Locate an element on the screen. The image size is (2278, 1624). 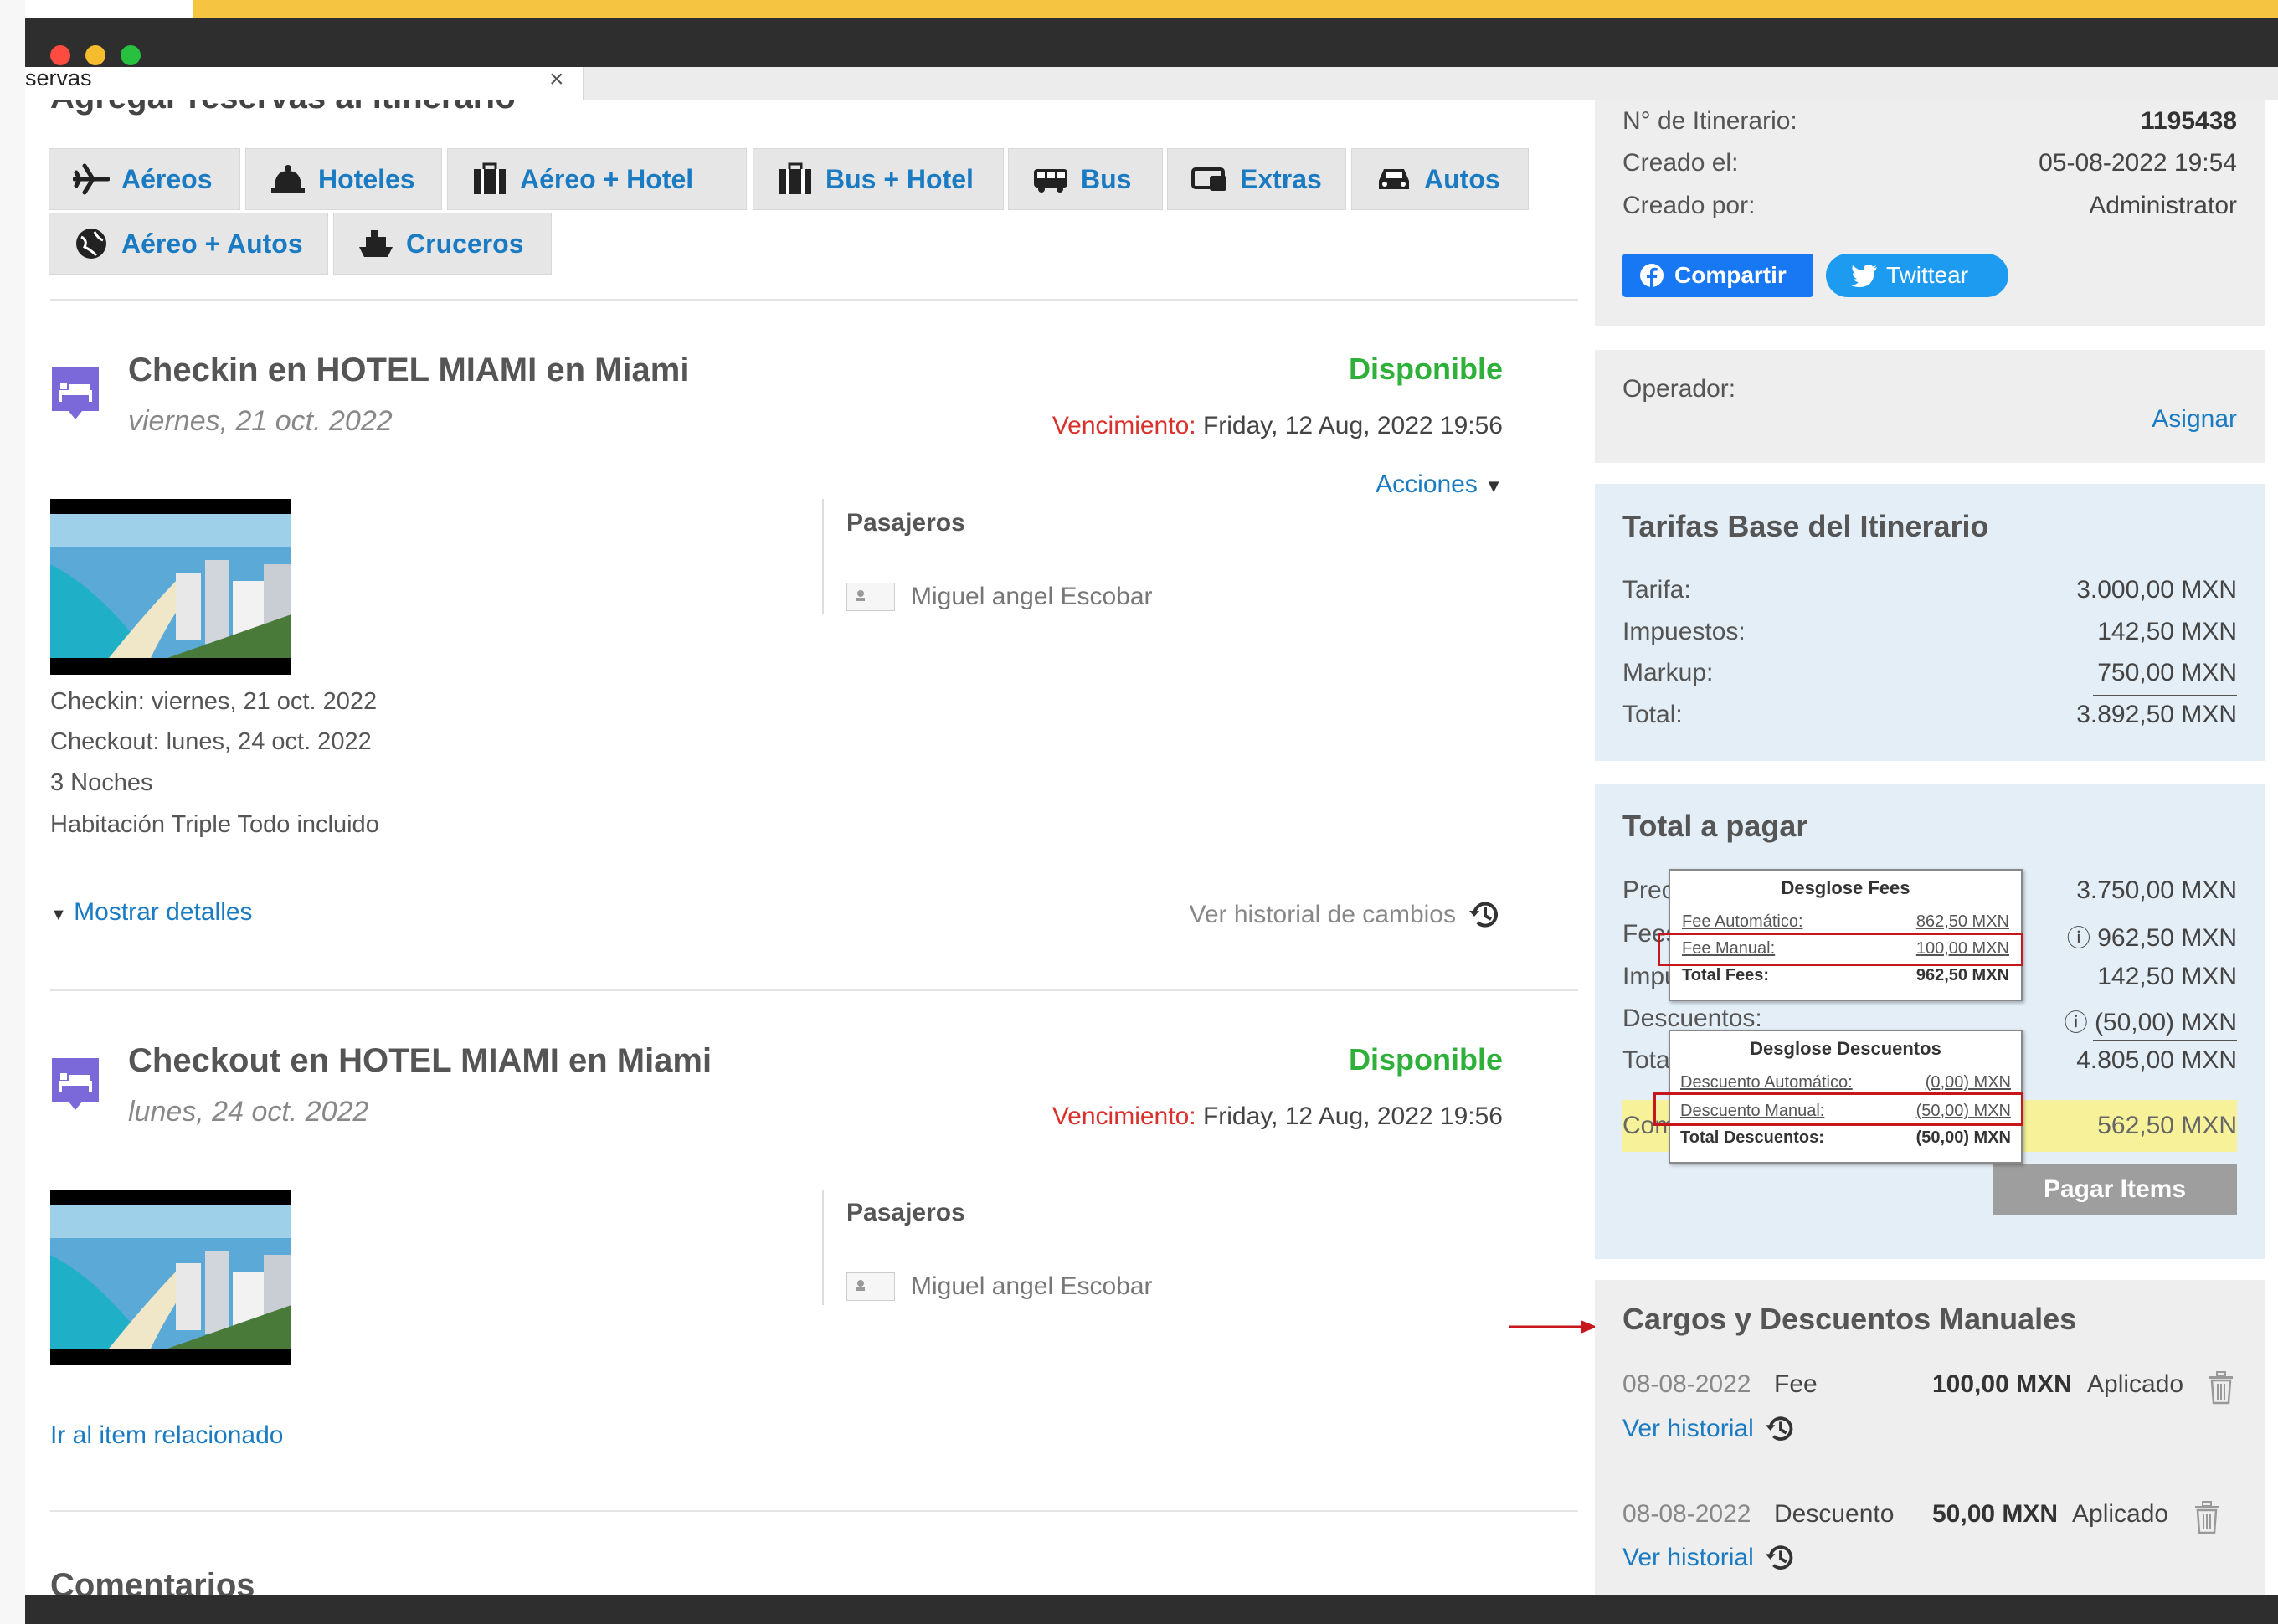
hotel-item-icon is located at coordinates (75, 393).